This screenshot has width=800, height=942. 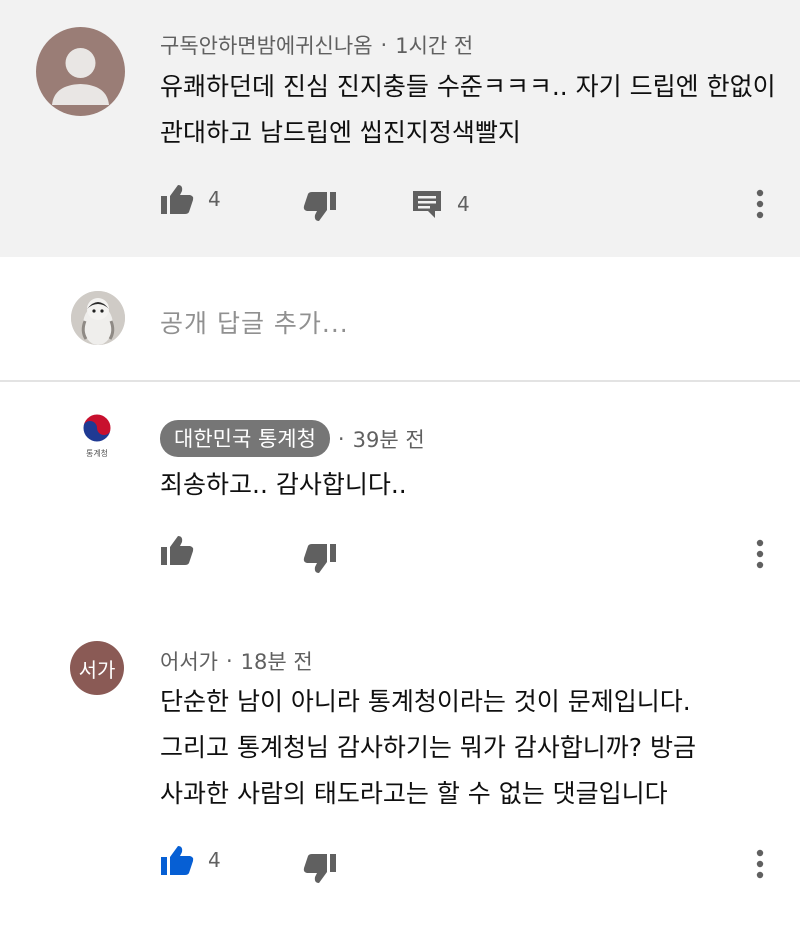 What do you see at coordinates (434, 45) in the screenshot?
I see `parent-timestamp: 1시간 전` at bounding box center [434, 45].